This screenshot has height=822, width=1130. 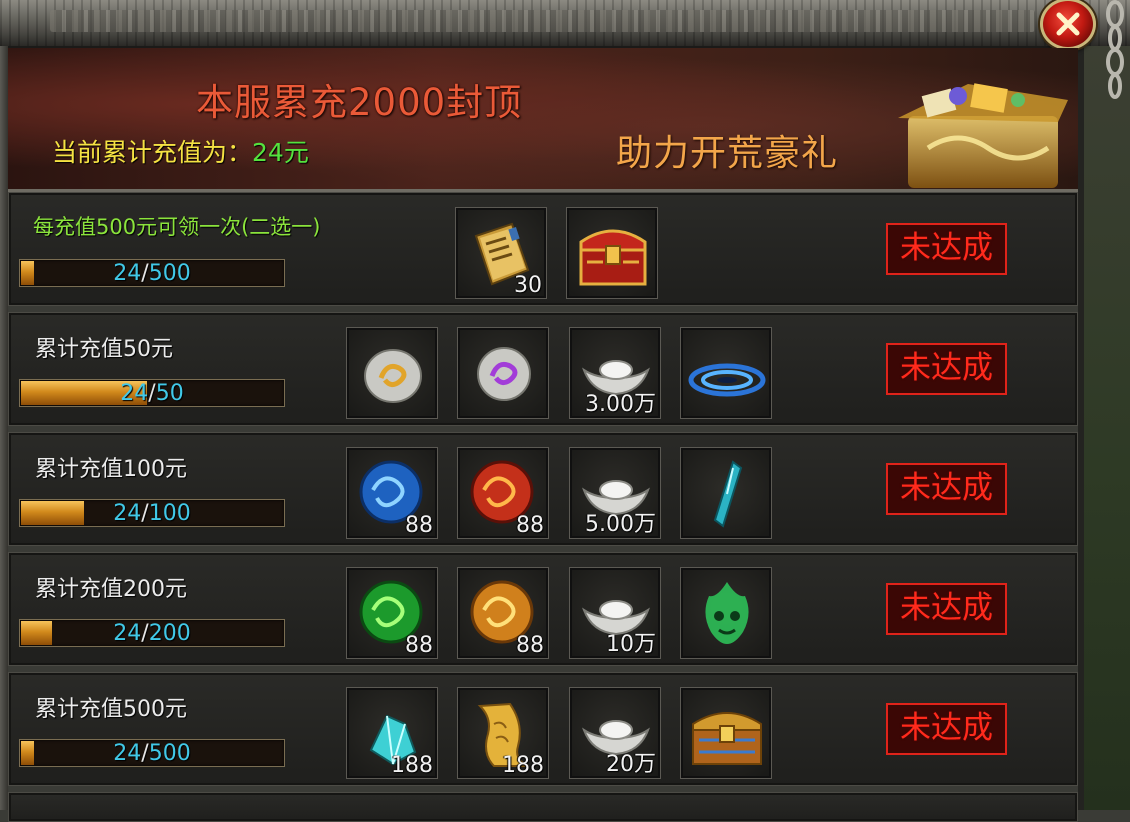 I want to click on progress-text: 24/200, so click(x=152, y=633).